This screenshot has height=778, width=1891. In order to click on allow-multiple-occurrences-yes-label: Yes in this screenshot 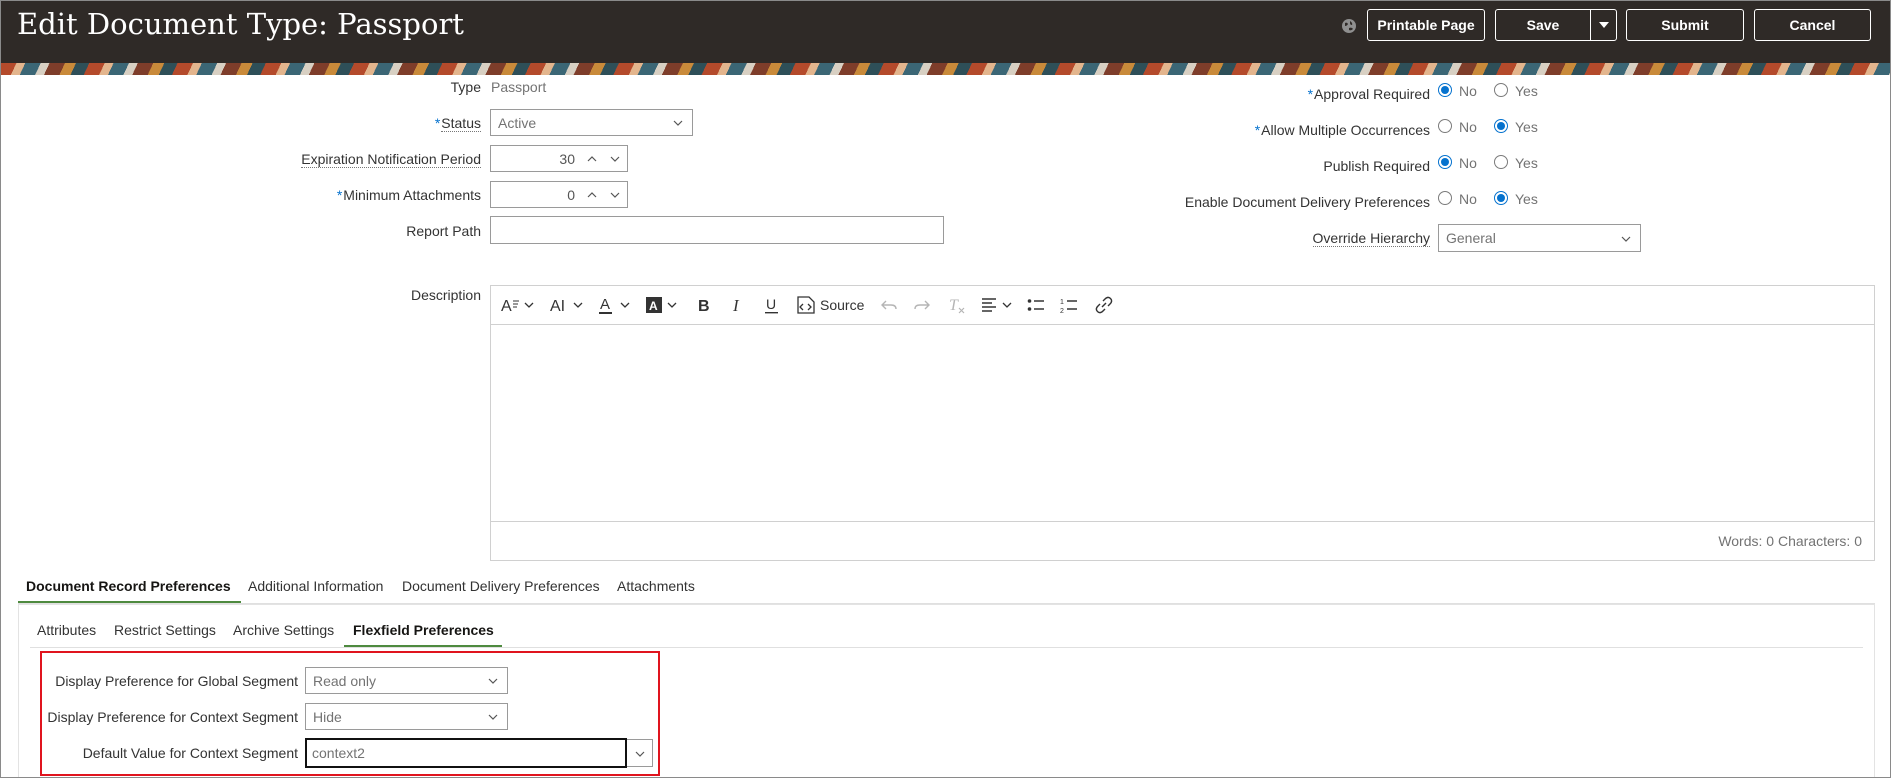, I will do `click(1526, 127)`.